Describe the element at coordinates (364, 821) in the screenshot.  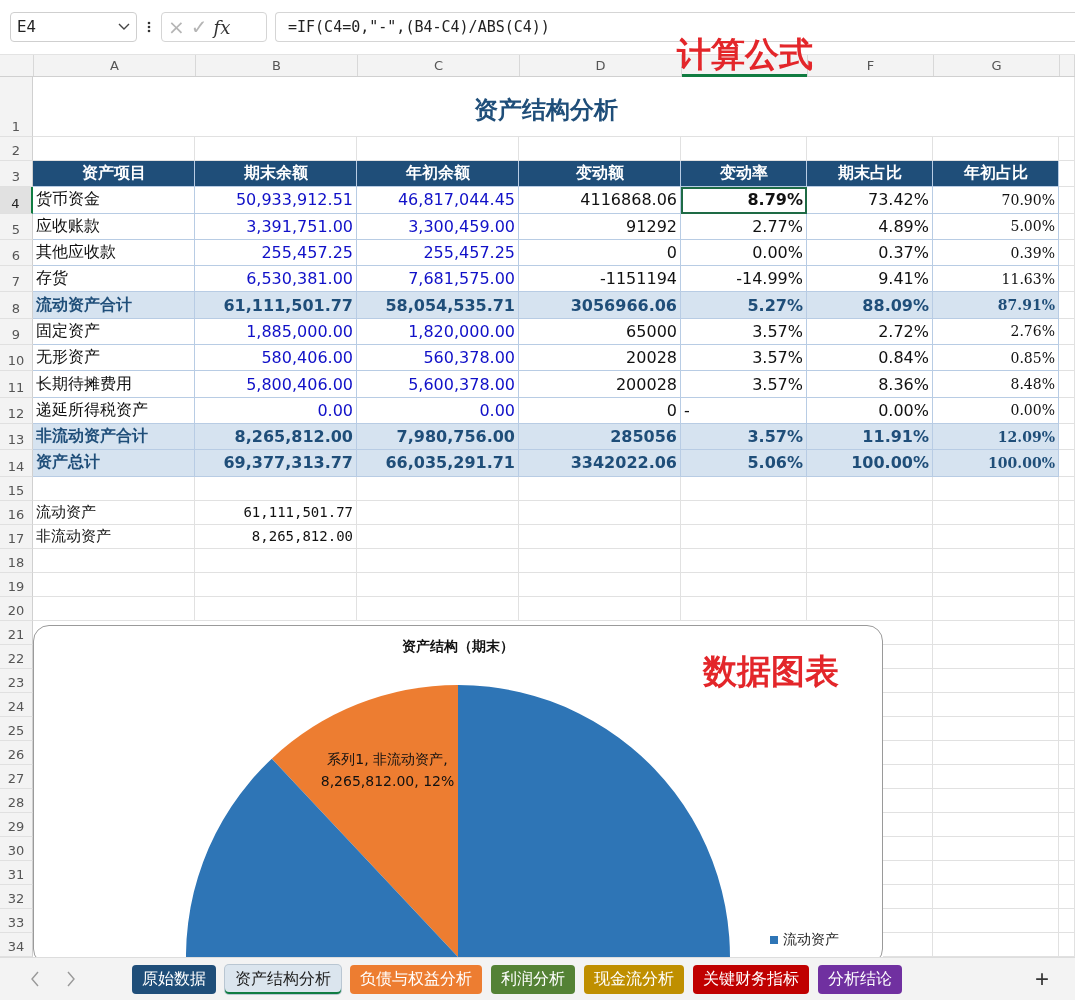
I see `pie-slice` at that location.